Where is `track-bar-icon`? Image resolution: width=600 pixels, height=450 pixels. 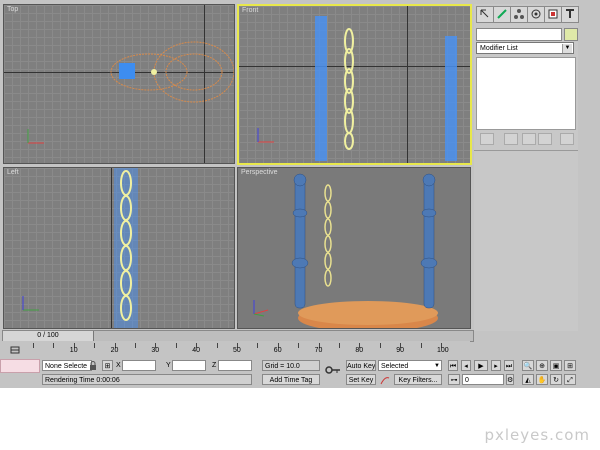
track-bar-icon is located at coordinates (15, 350).